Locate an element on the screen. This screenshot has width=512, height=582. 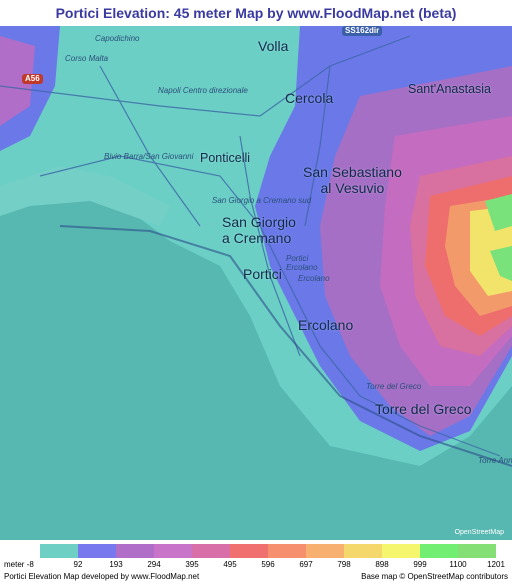
legend-tick: 898 is located at coordinates (382, 564).